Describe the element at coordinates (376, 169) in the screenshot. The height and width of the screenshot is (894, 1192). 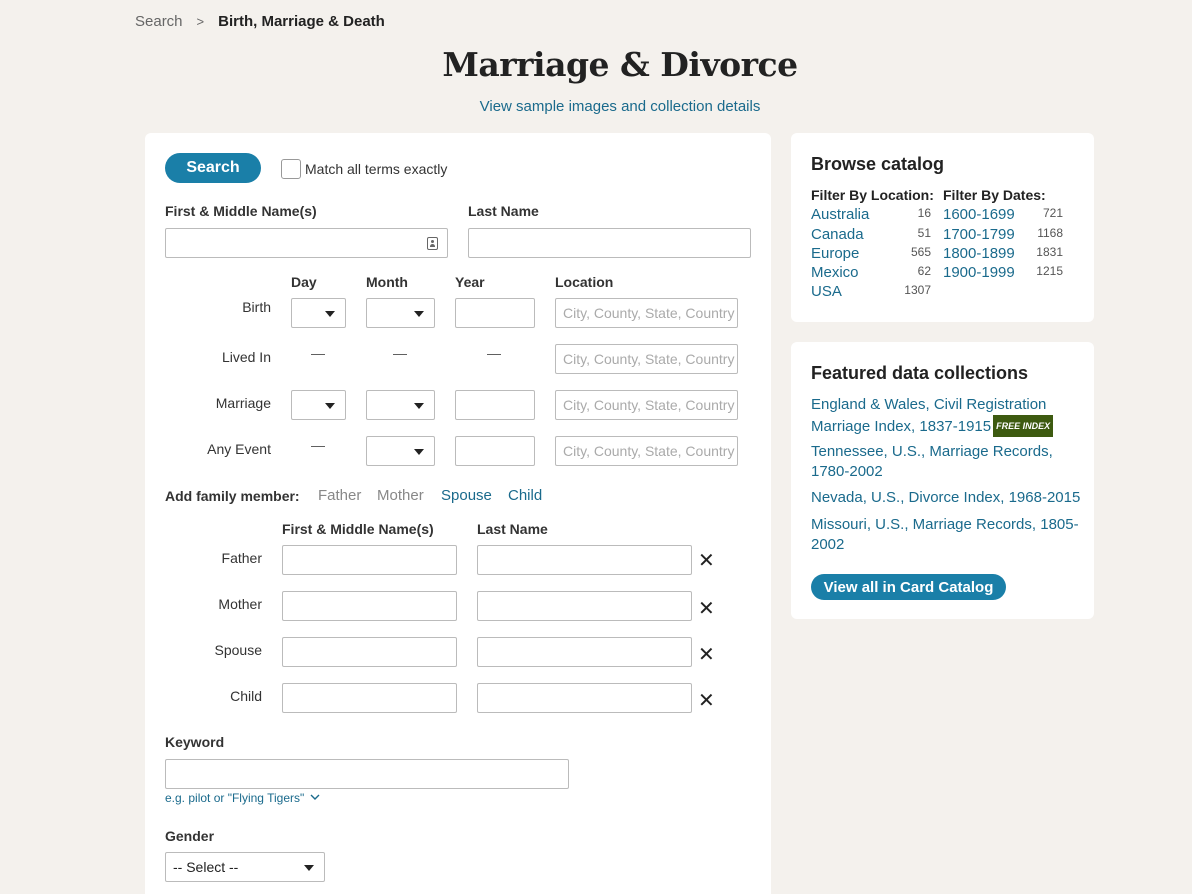
I see `match-exact-label: Match all terms exactly` at that location.